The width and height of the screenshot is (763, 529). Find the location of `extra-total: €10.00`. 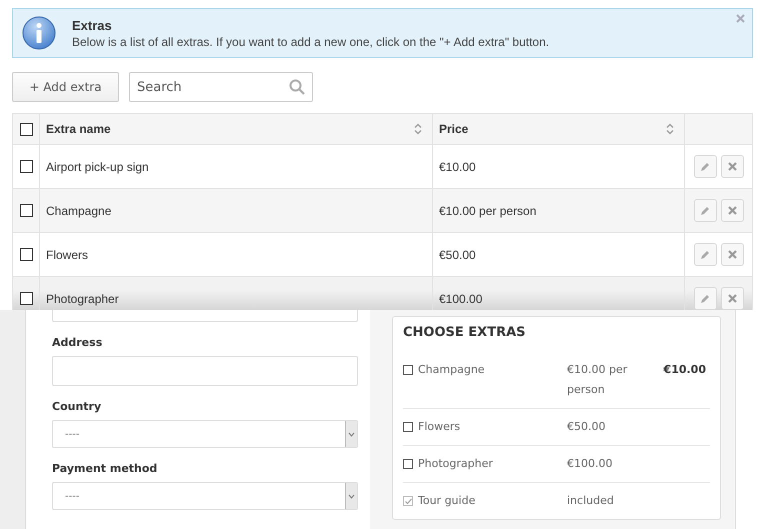

extra-total: €10.00 is located at coordinates (685, 369).